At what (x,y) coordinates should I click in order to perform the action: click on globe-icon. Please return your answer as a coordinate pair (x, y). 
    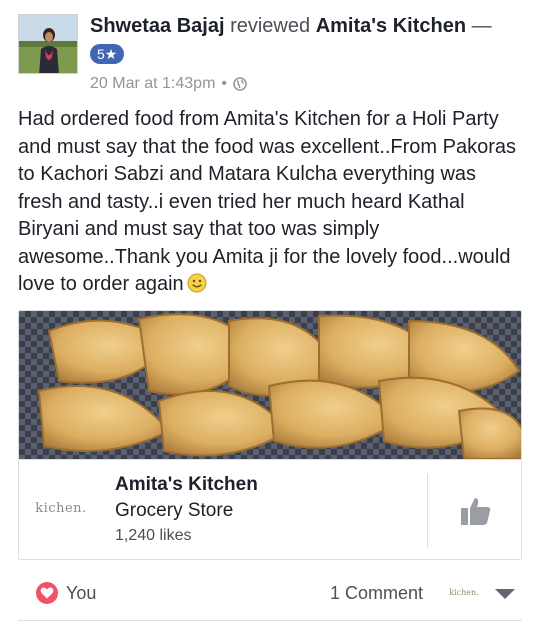
    Looking at the image, I should click on (240, 84).